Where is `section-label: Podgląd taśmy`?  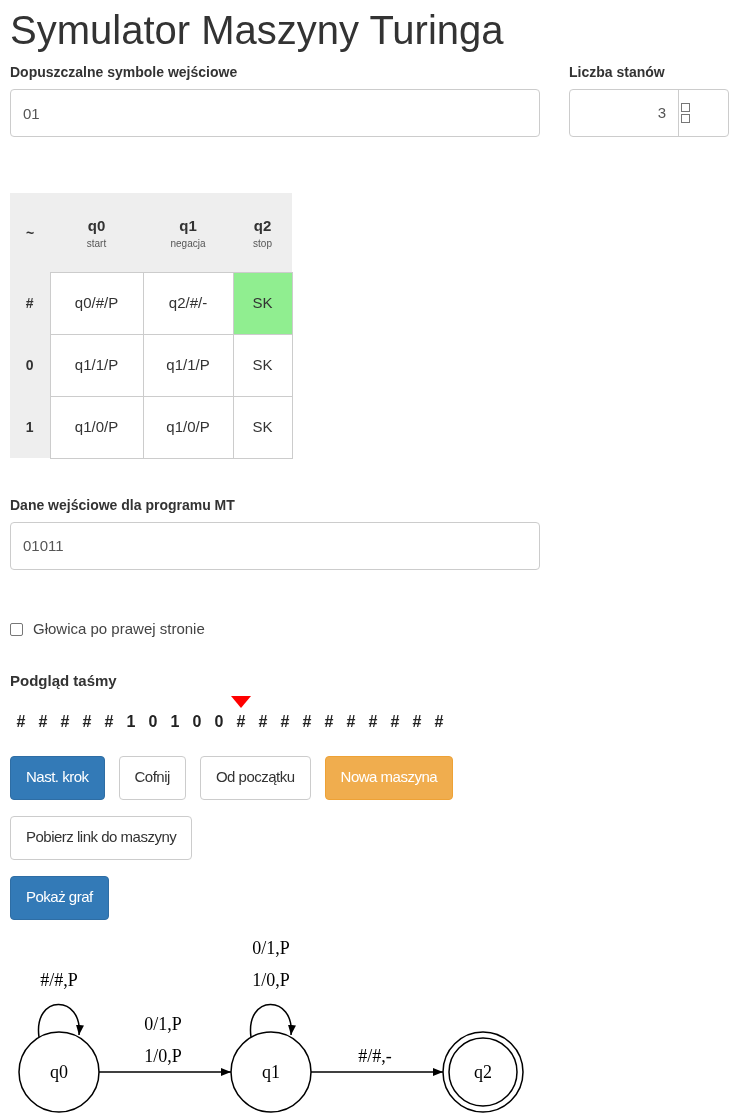
section-label: Podgląd taśmy is located at coordinates (63, 680).